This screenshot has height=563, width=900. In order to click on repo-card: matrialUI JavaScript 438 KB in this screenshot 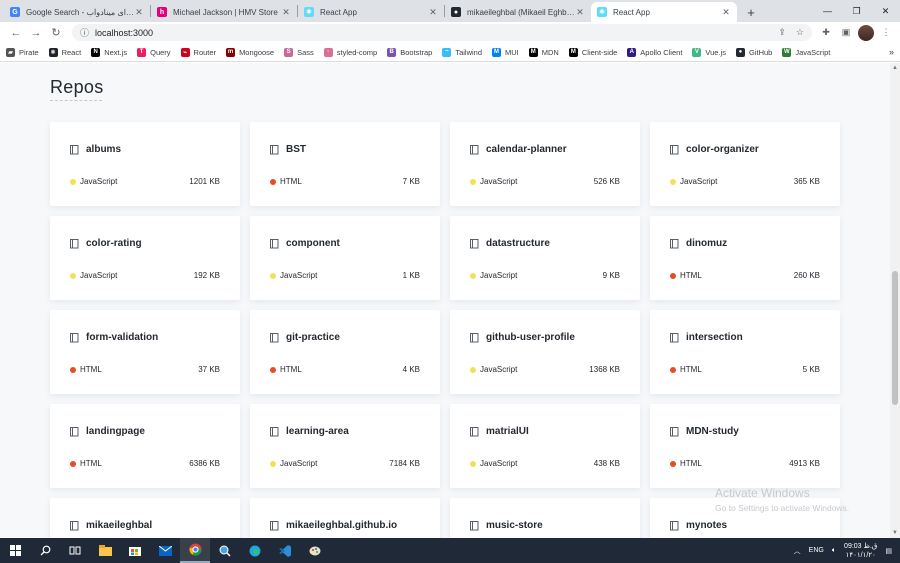, I will do `click(545, 446)`.